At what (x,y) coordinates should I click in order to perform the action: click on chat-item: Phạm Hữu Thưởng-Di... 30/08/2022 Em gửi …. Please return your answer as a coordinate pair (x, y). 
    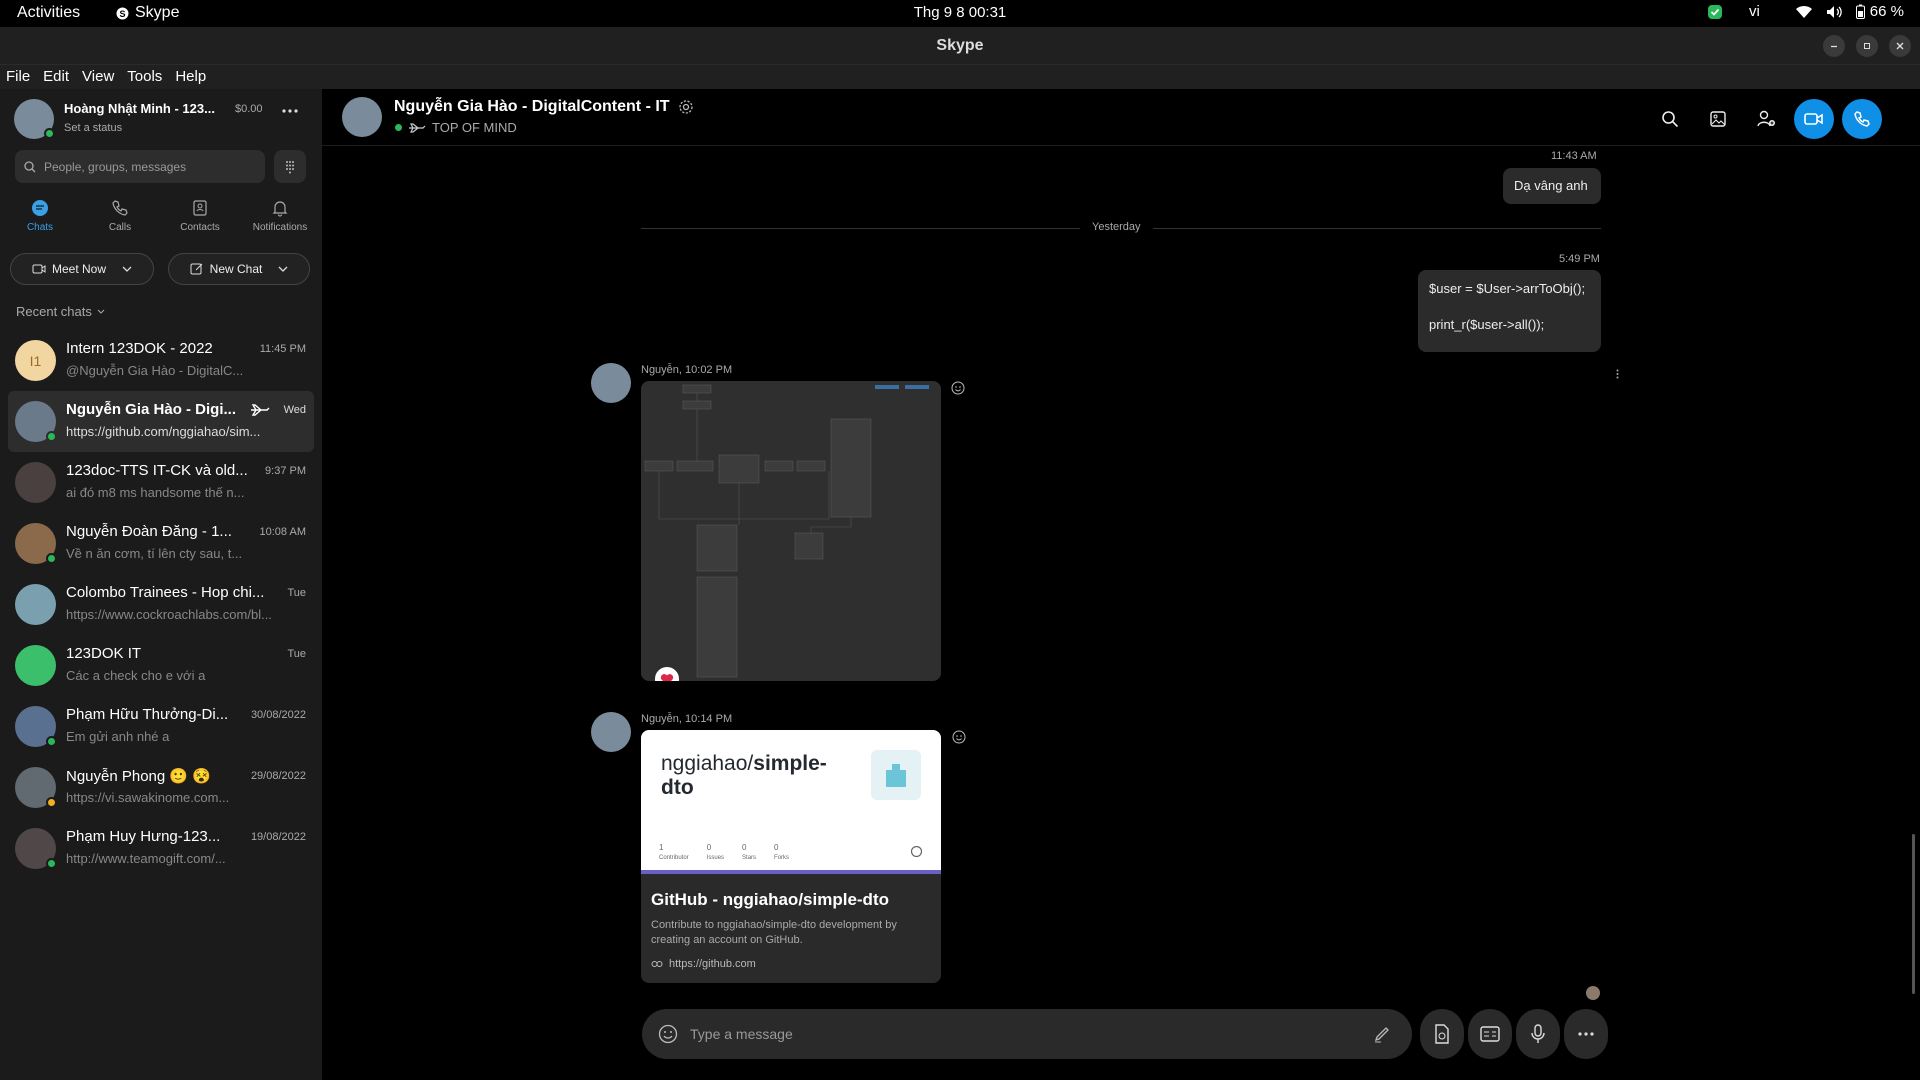
    Looking at the image, I should click on (161, 726).